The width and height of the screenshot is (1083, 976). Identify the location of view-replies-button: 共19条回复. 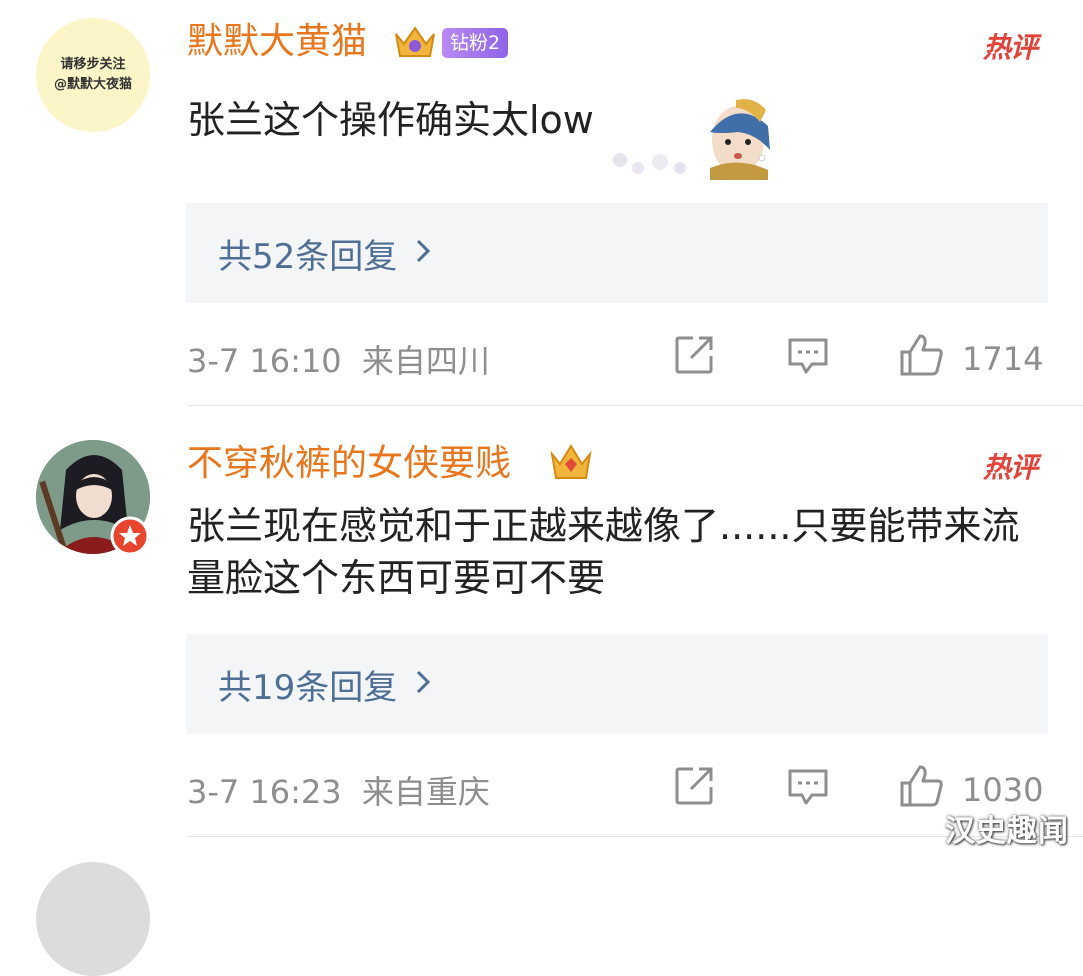
(617, 684).